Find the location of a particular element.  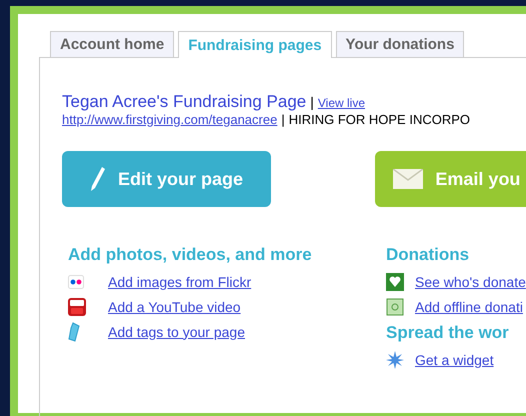

link: See who's donate is located at coordinates (470, 282).